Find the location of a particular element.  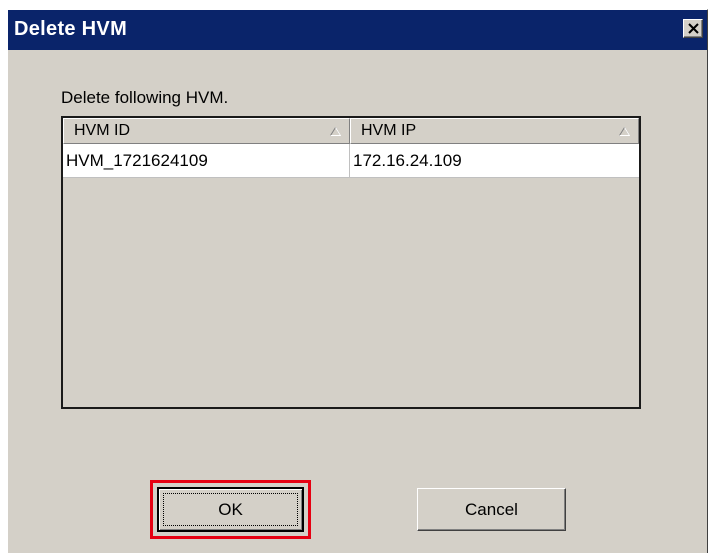

close-button is located at coordinates (693, 28).